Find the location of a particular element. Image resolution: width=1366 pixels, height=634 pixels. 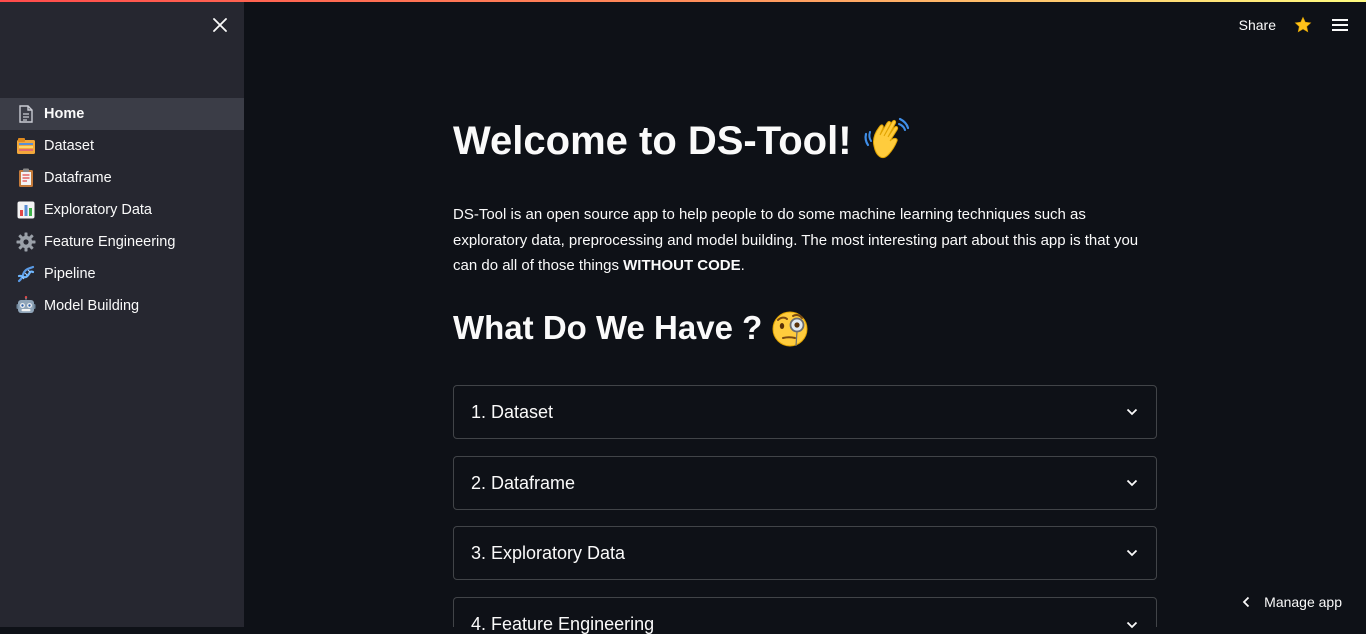

sidebar-item-label: Pipeline is located at coordinates (70, 274).